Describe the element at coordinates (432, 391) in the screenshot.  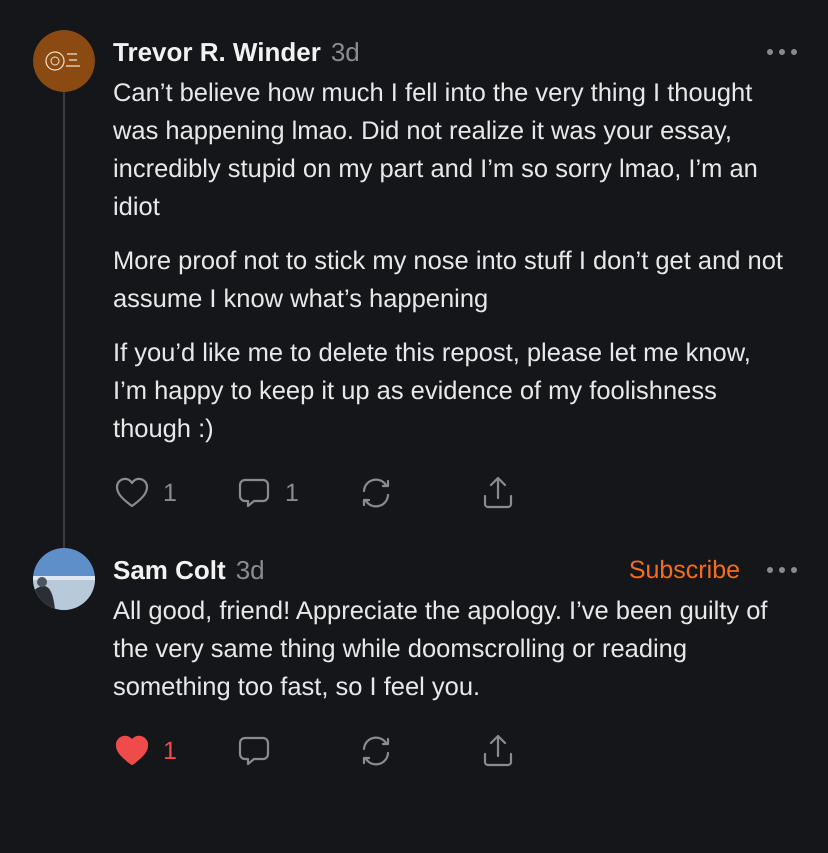
I see `comment-text: If you’d like me to delete this repost, please let me know, I’m happy to keep it up as evidence of my foolishness though :)` at that location.